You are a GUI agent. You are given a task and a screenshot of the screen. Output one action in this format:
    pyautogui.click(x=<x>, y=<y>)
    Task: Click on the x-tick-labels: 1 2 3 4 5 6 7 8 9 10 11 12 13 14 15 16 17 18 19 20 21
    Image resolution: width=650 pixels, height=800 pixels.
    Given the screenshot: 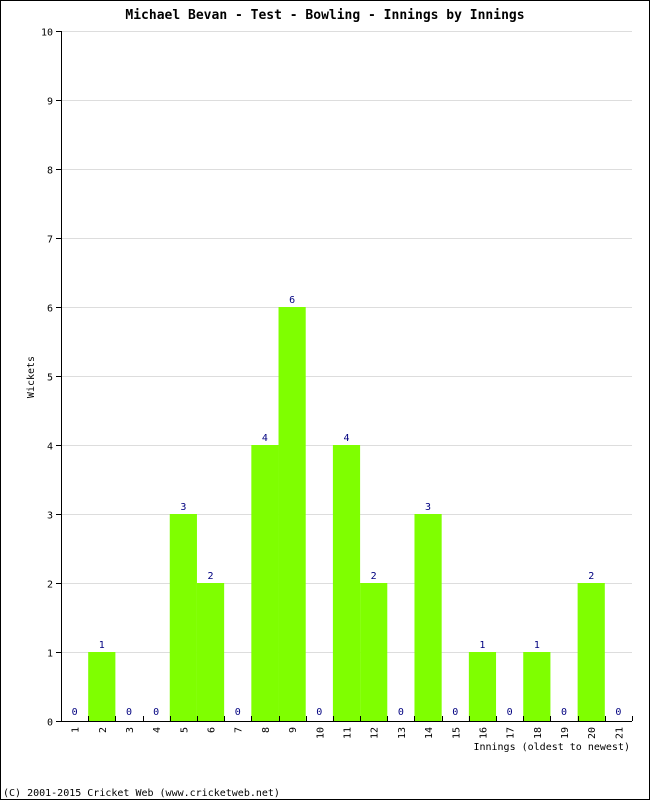 What is the action you would take?
    pyautogui.click(x=348, y=733)
    